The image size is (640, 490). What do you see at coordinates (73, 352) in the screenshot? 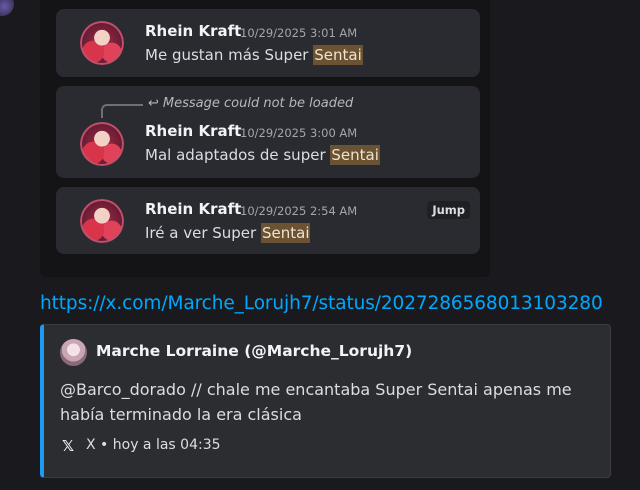
I see `embed-author-avatar` at bounding box center [73, 352].